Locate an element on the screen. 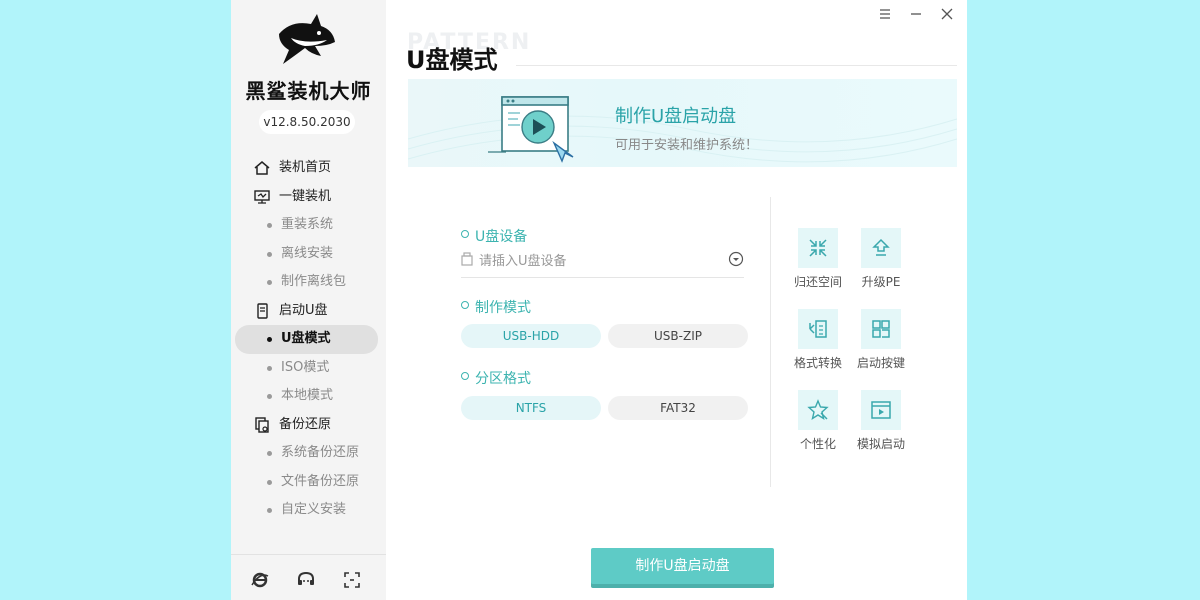  sidebar-item-reinstall-system: 重装系统 is located at coordinates (308, 225).